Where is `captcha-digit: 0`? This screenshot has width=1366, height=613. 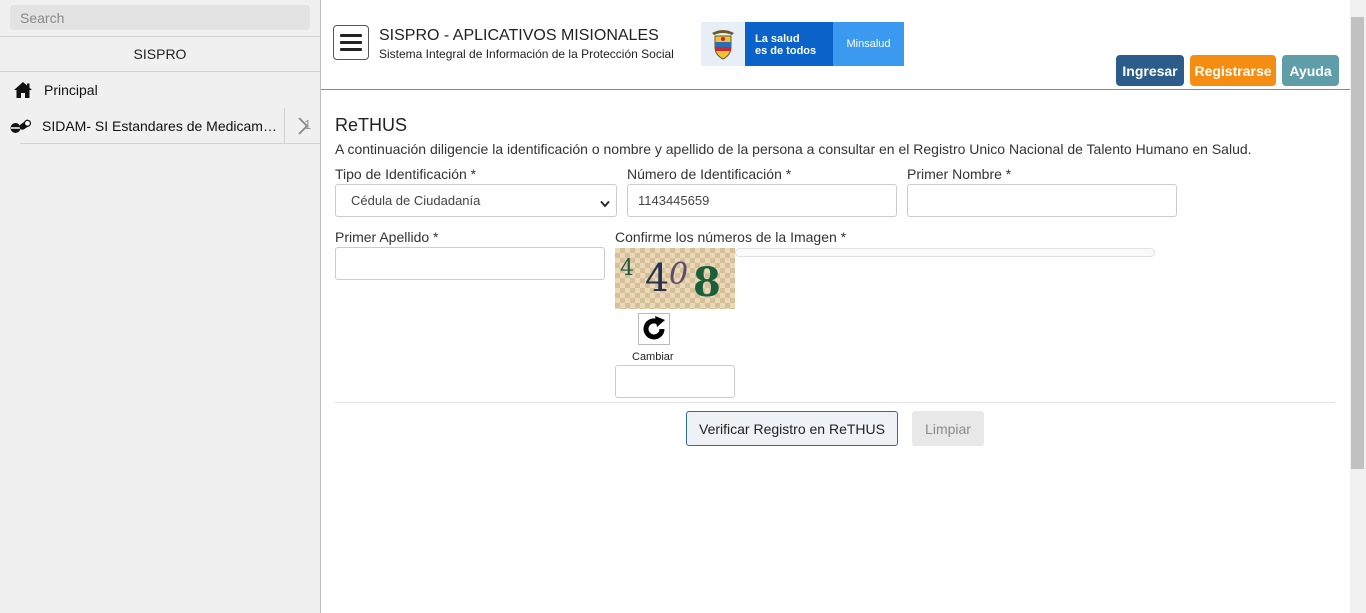 captcha-digit: 0 is located at coordinates (679, 274).